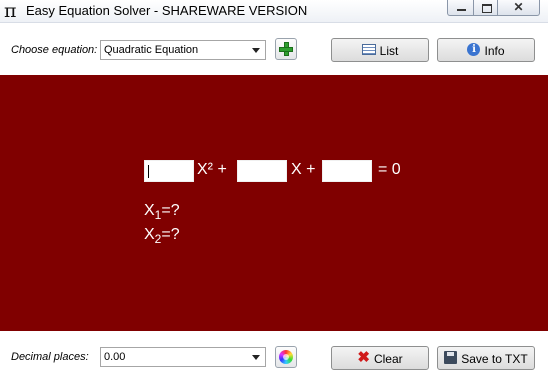 This screenshot has width=548, height=384. Describe the element at coordinates (10, 11) in the screenshot. I see `pi-app-icon: π` at that location.